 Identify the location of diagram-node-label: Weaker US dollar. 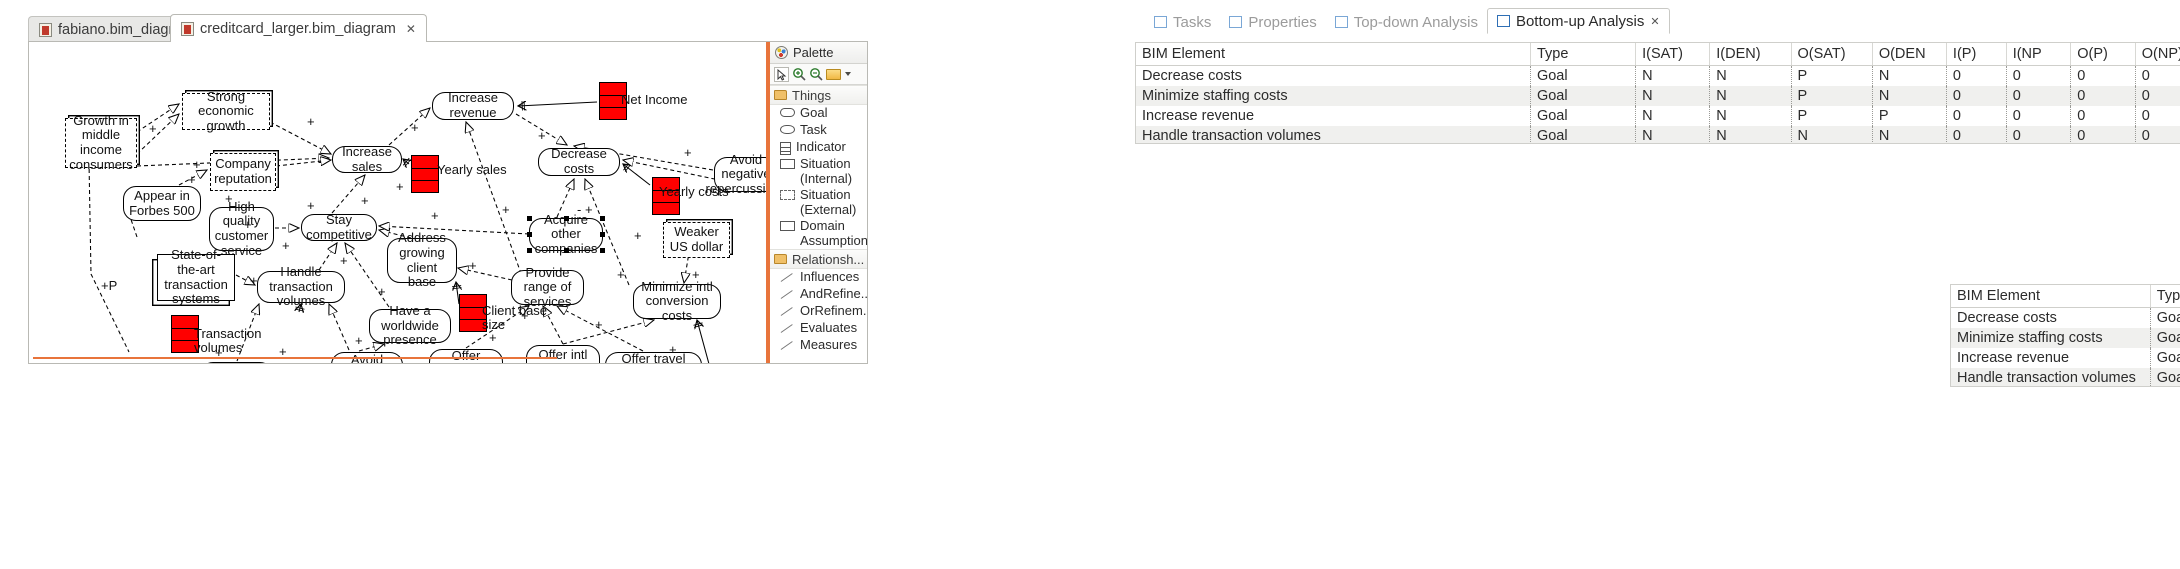
(696, 239).